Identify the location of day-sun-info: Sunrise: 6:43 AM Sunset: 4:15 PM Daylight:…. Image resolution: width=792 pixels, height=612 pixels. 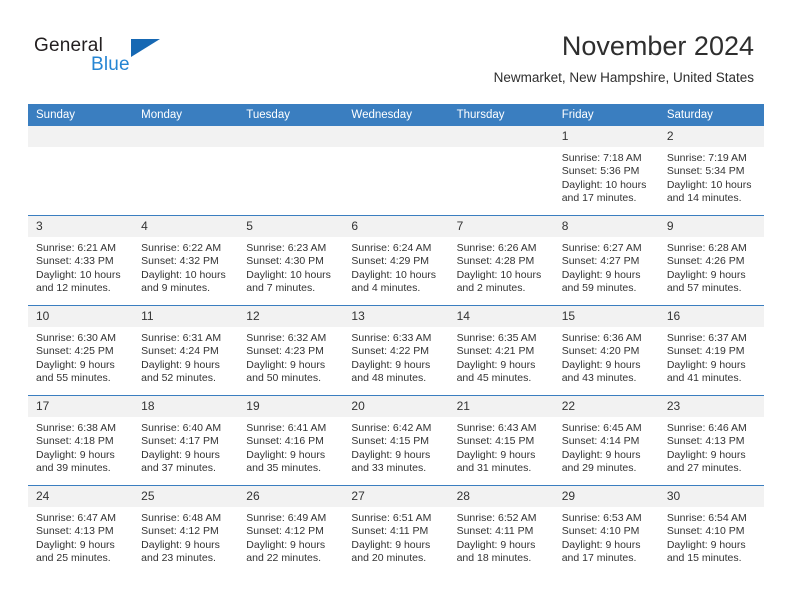
(501, 446).